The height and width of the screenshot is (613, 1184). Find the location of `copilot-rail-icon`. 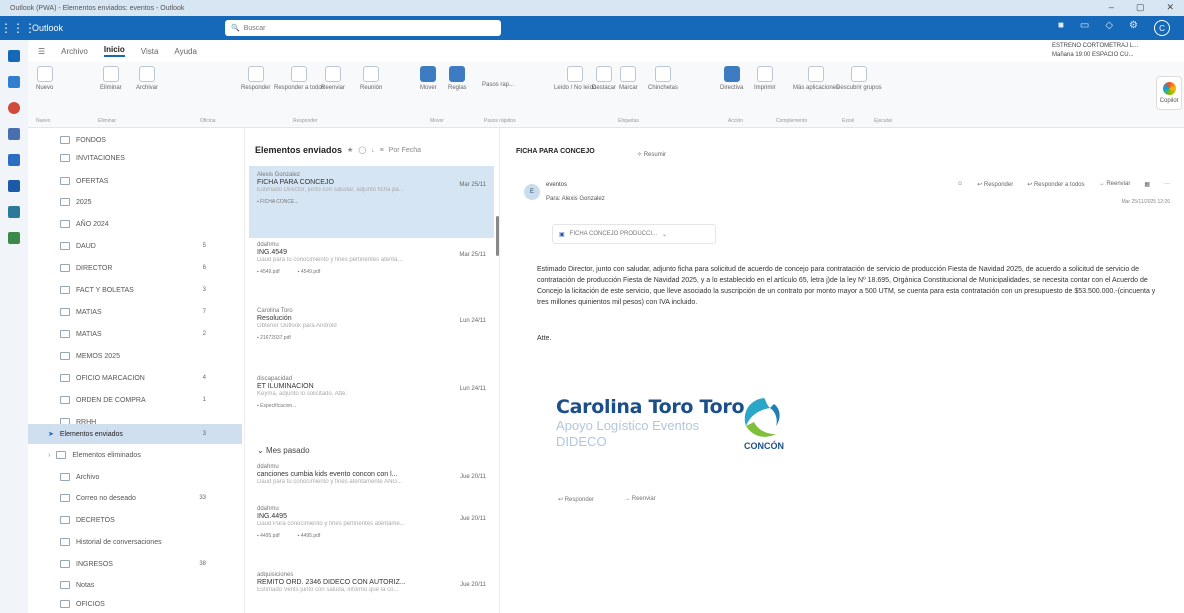

copilot-rail-icon is located at coordinates (14, 108).